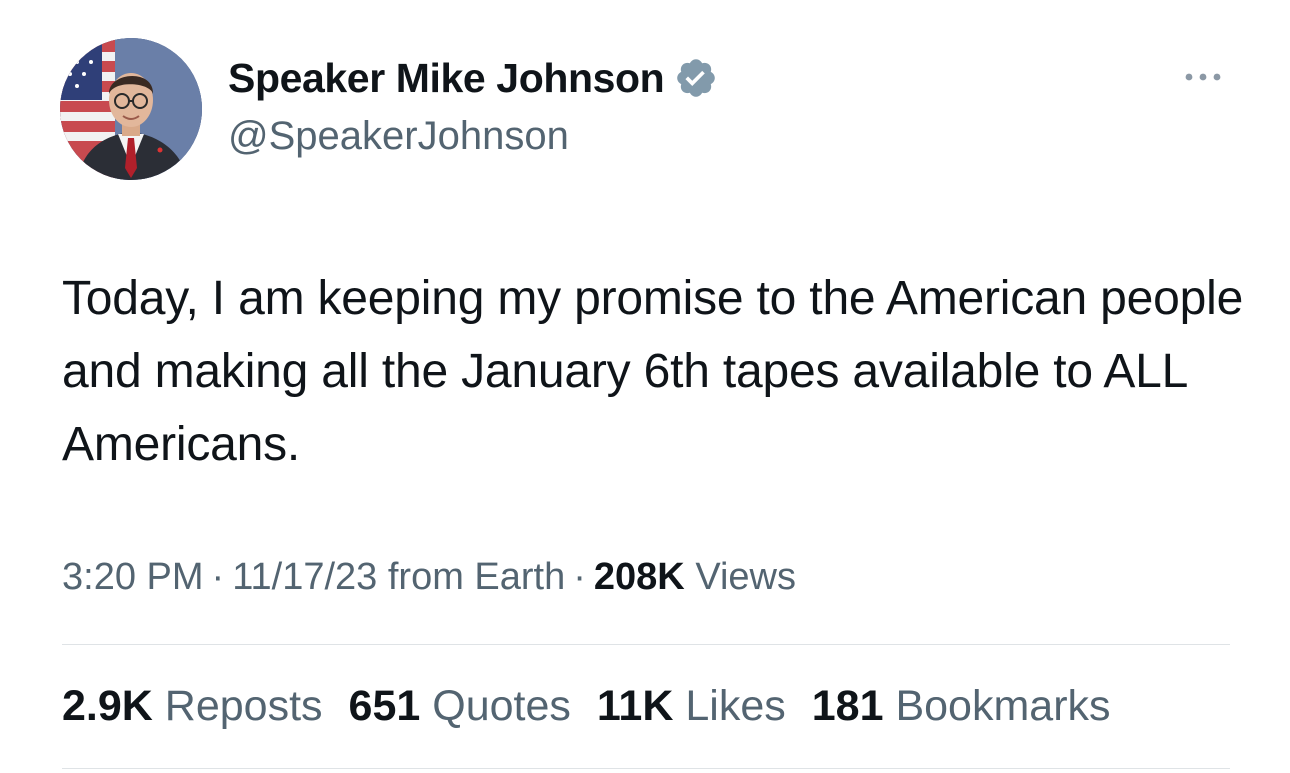 This screenshot has height=773, width=1290. I want to click on author-name-row: Speaker Mike Johnson, so click(473, 78).